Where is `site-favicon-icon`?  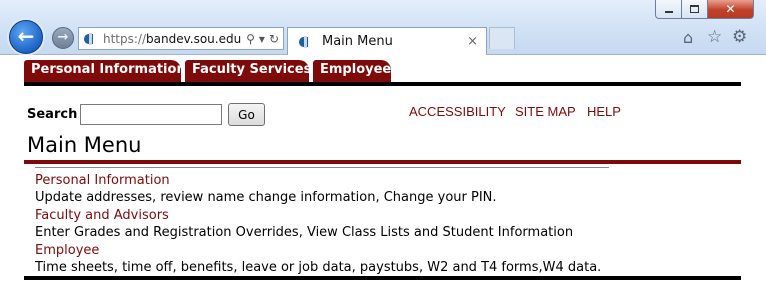 site-favicon-icon is located at coordinates (91, 38).